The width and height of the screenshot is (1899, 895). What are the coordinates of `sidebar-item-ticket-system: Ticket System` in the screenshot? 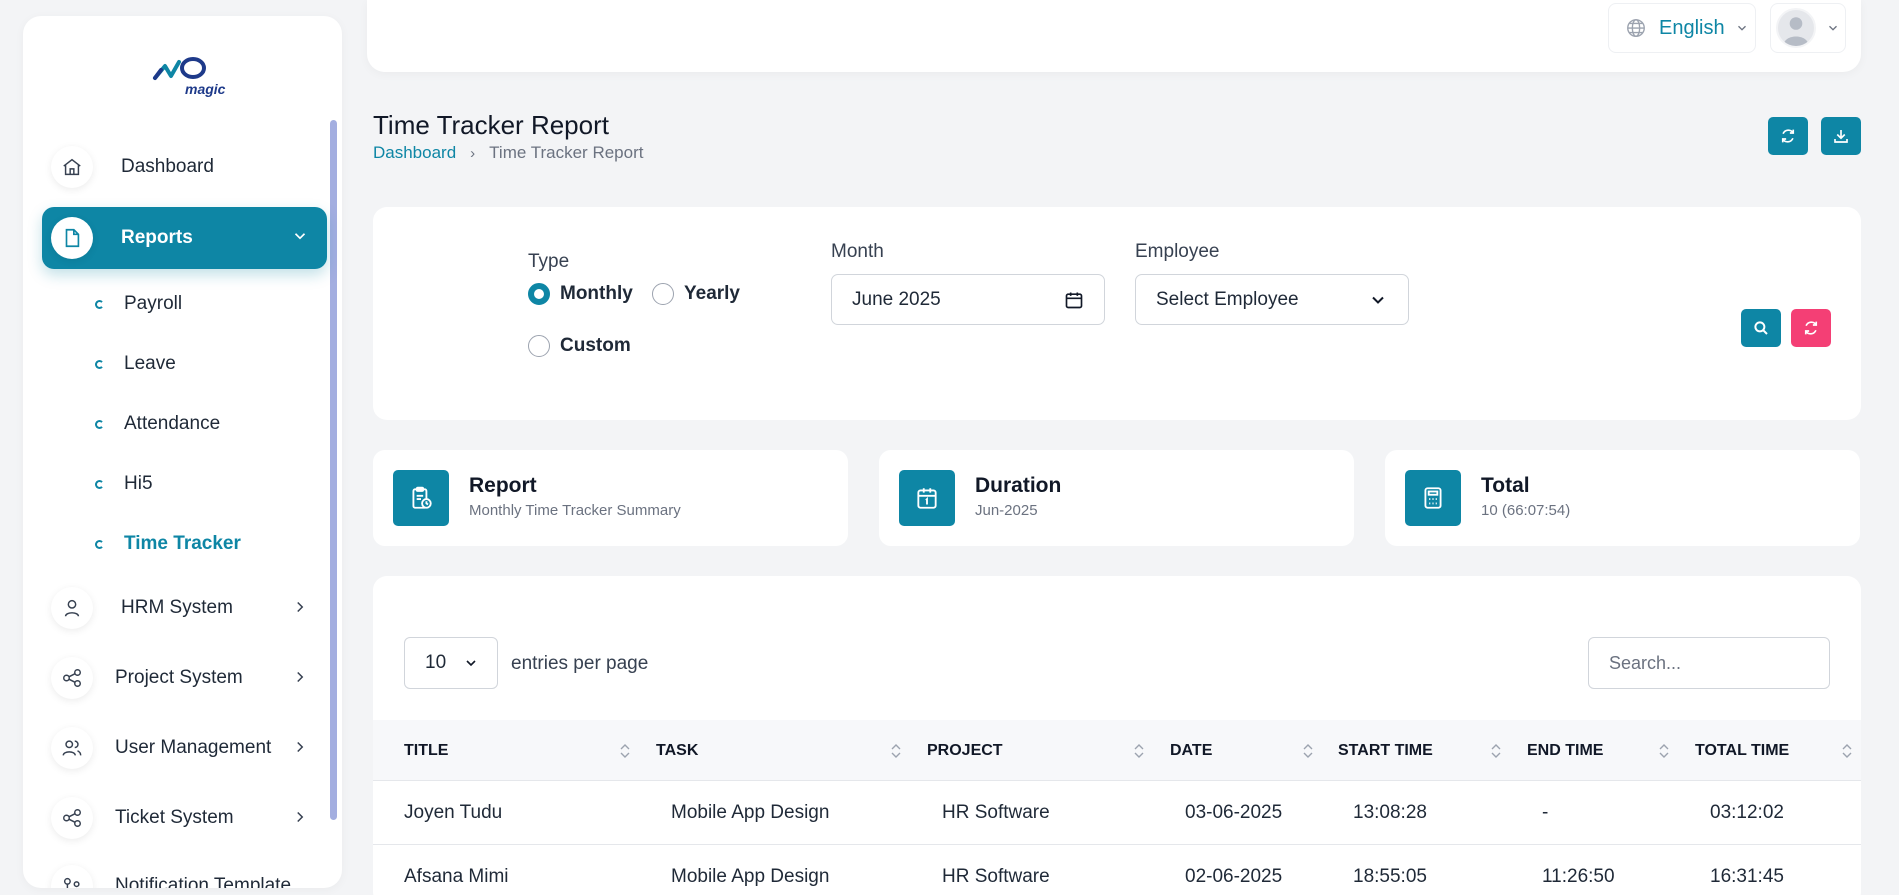 It's located at (184, 818).